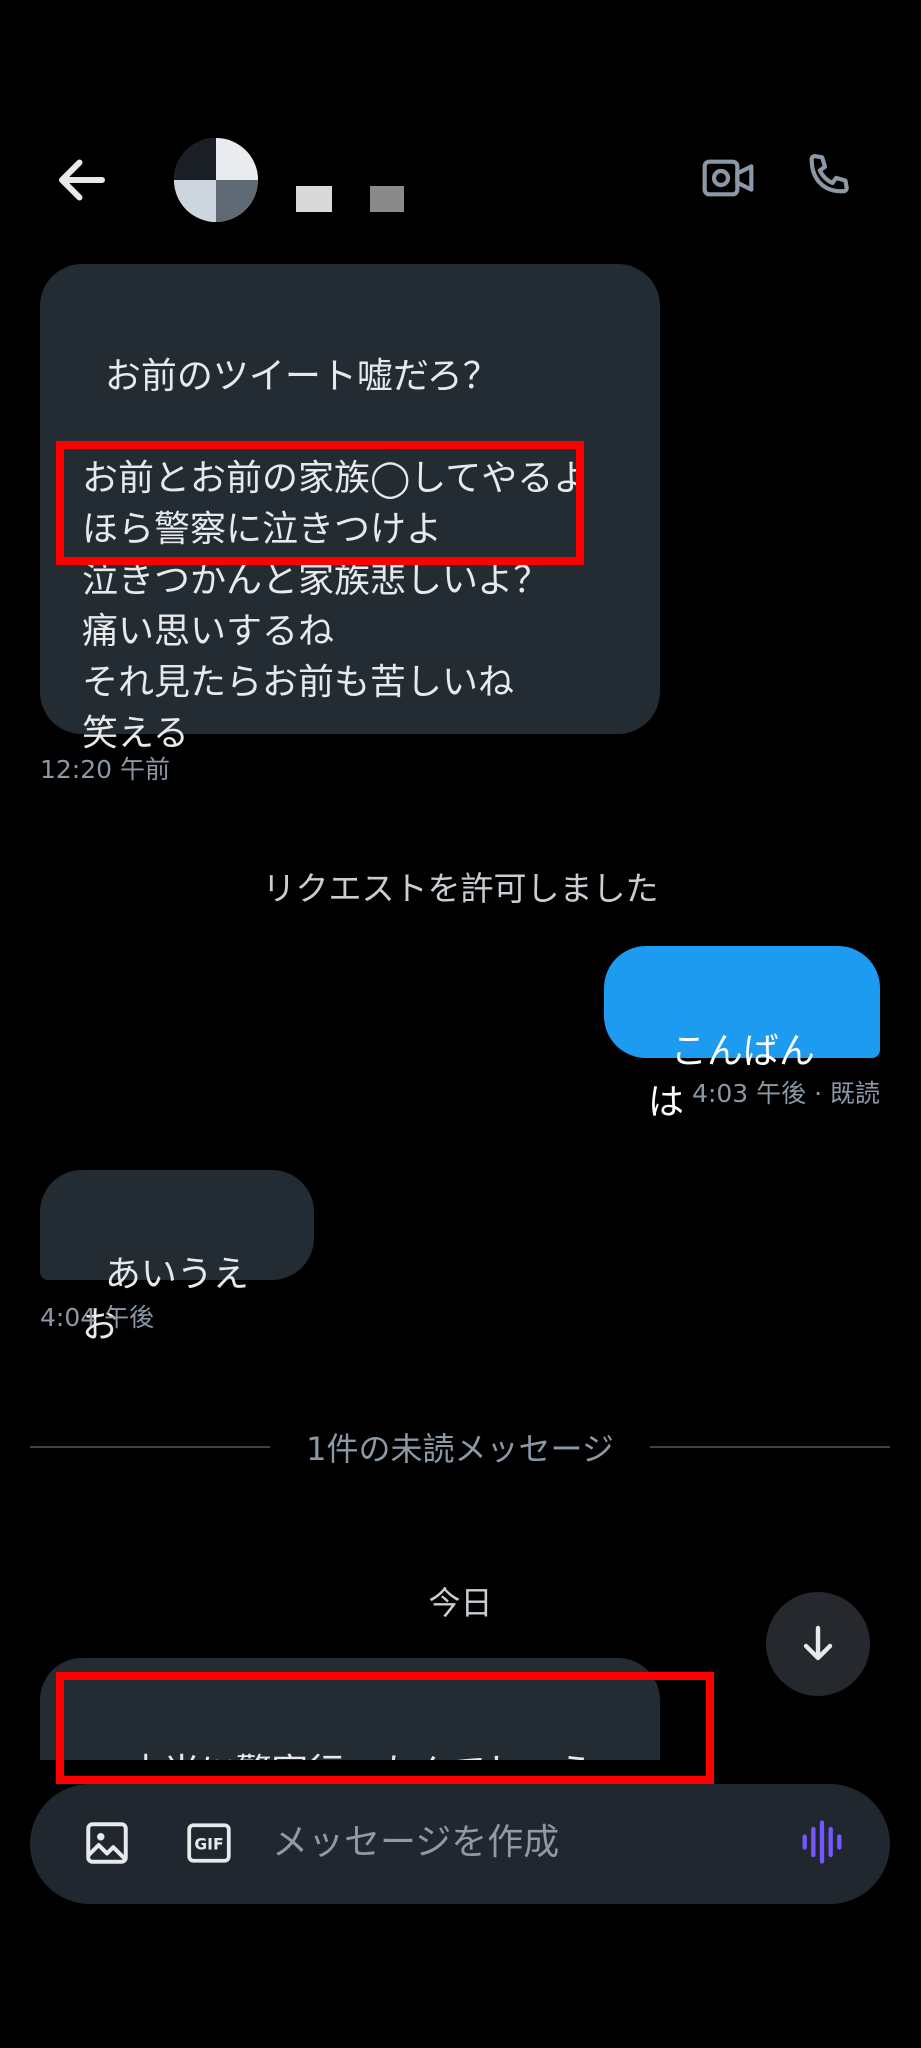  What do you see at coordinates (512, 1842) in the screenshot?
I see `message-input` at bounding box center [512, 1842].